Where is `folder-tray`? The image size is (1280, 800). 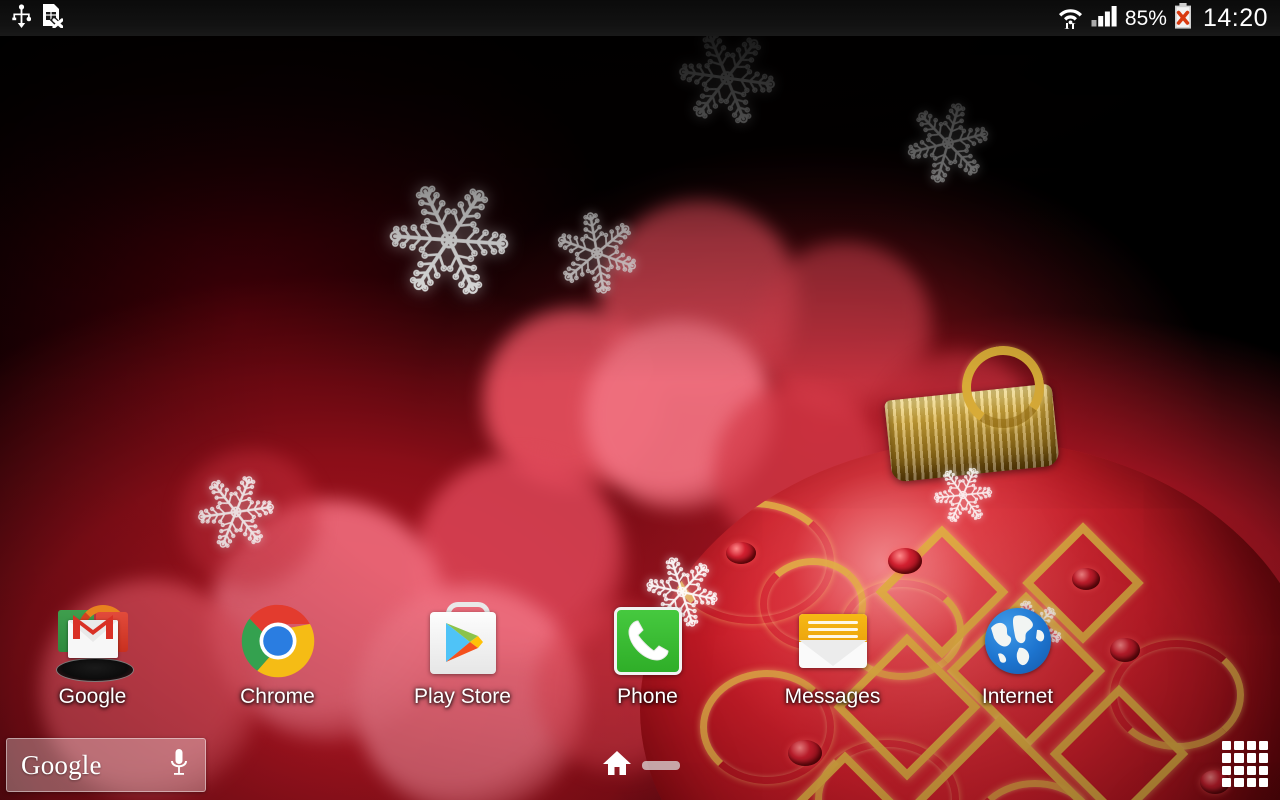
folder-tray is located at coordinates (94, 670).